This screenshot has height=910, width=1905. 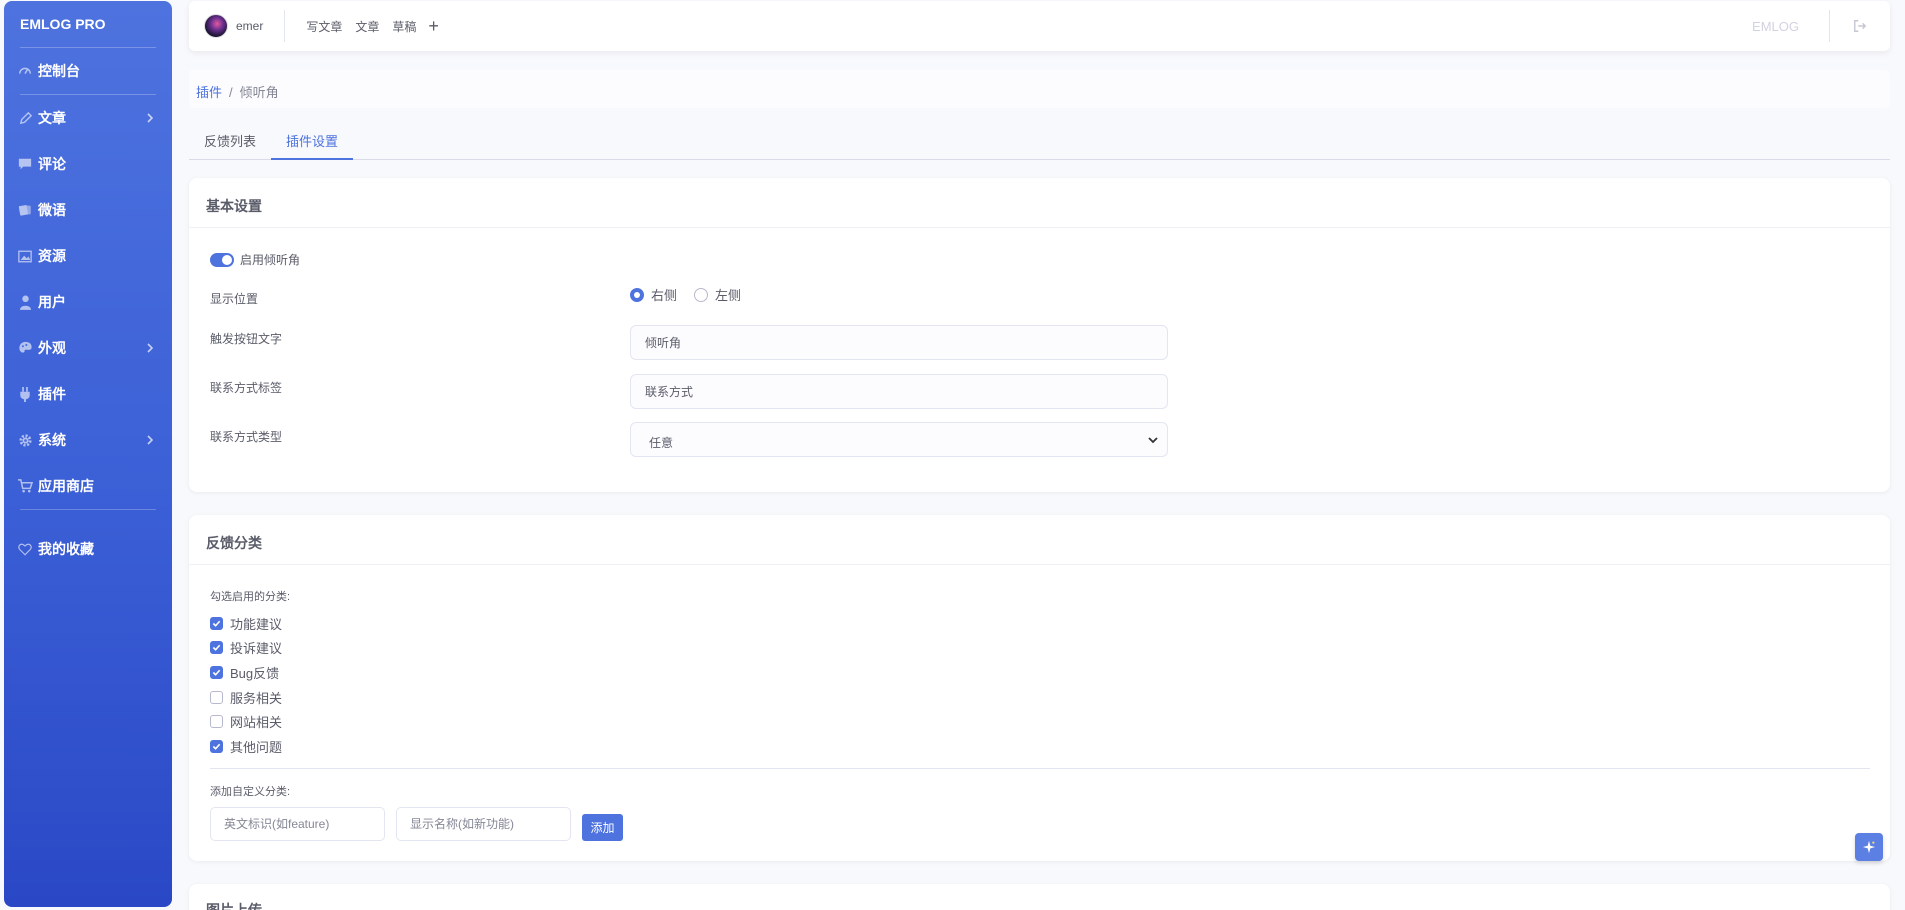 I want to click on position-left-label: 左侧, so click(x=728, y=294).